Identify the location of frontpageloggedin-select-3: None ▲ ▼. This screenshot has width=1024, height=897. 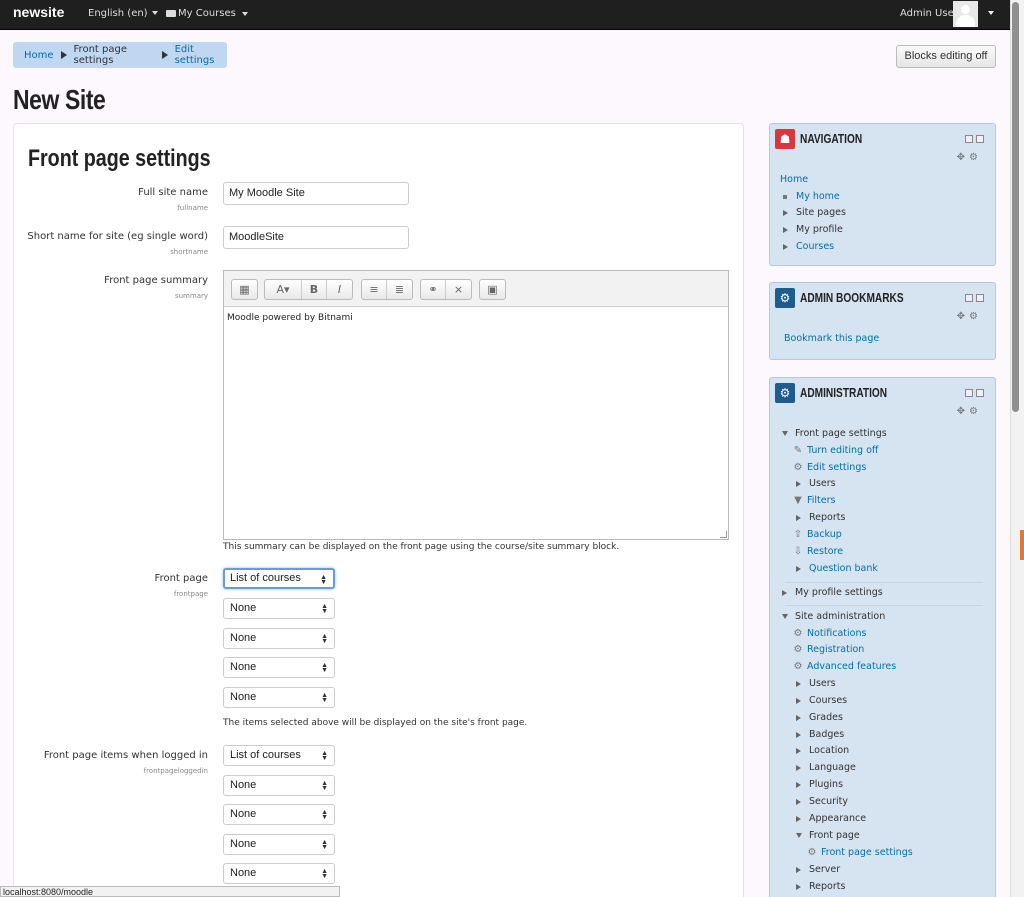
(279, 814).